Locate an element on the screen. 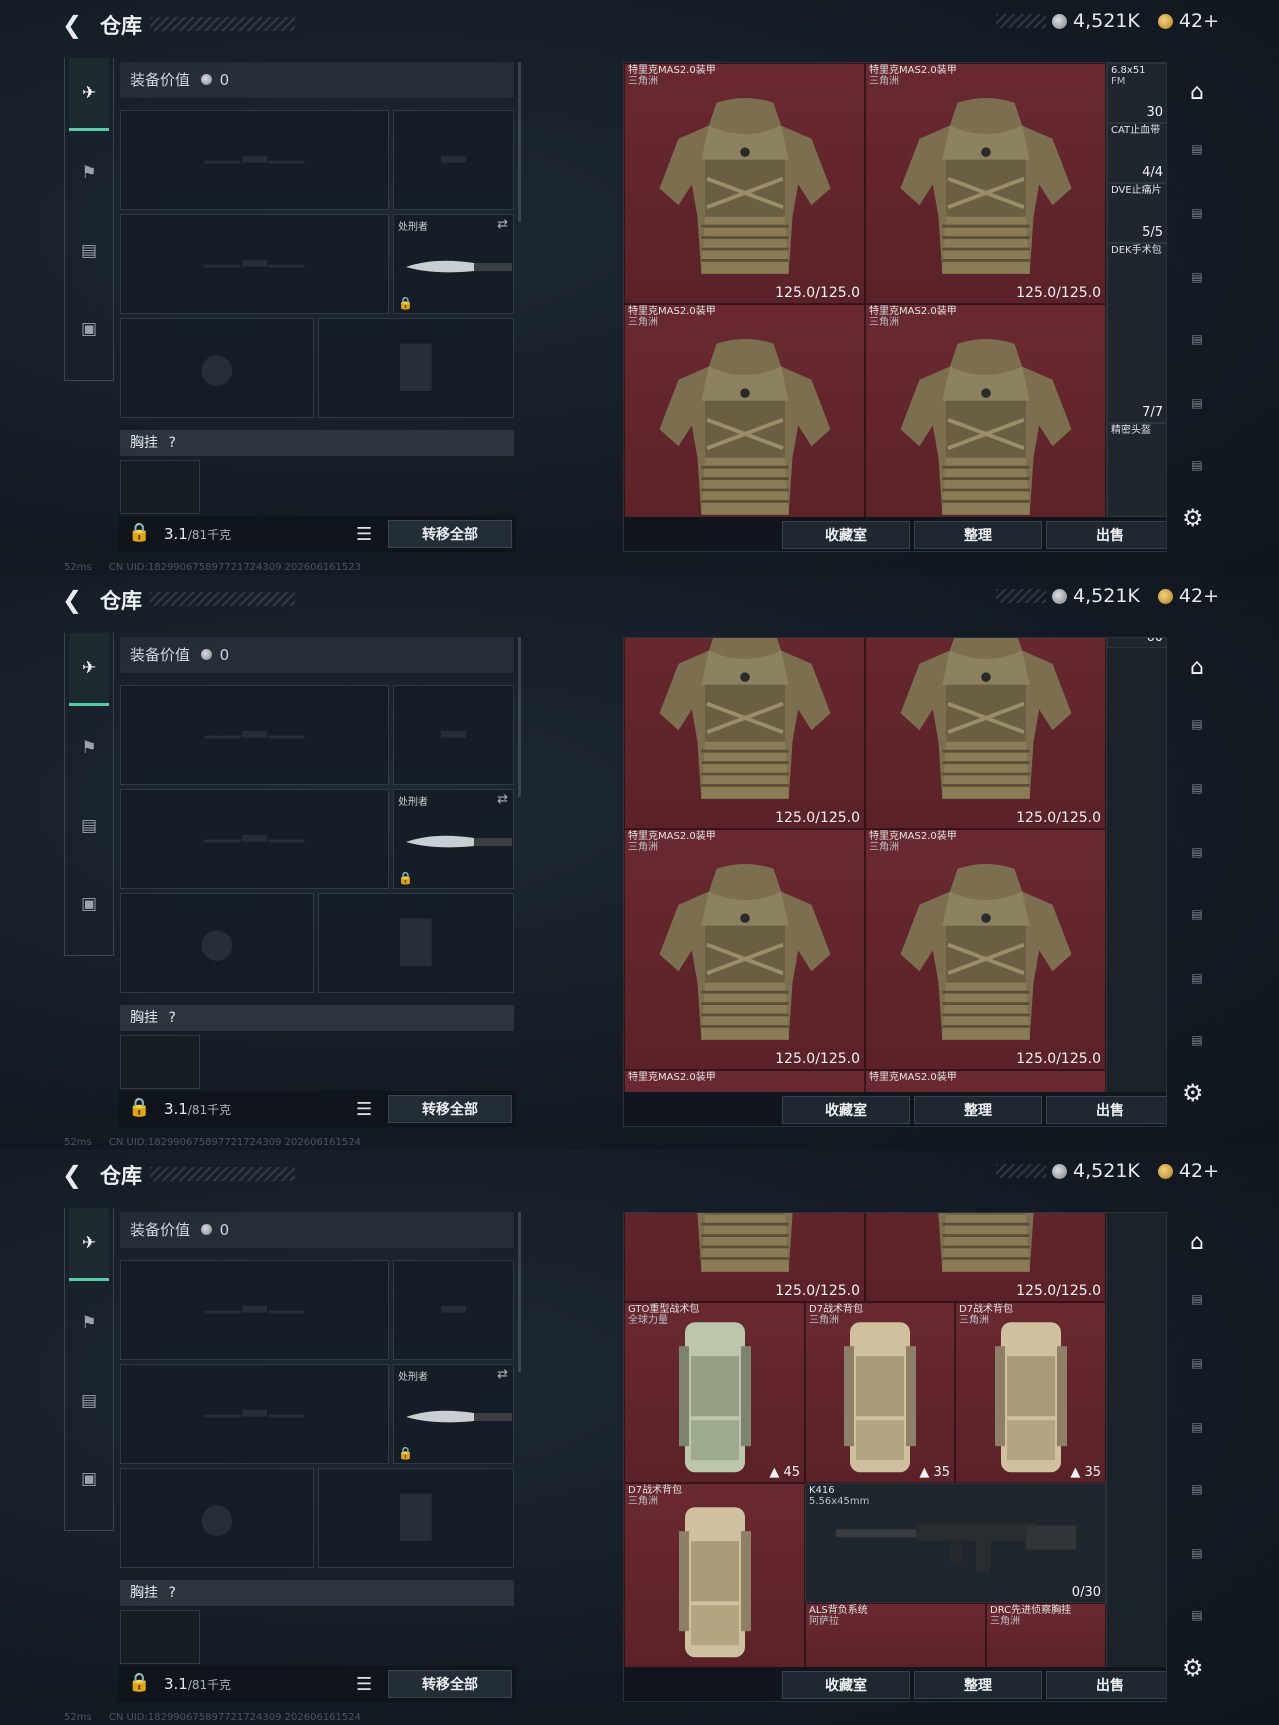 The height and width of the screenshot is (1725, 1279). stash-item: D7战术背包 三角洲 is located at coordinates (714, 1575).